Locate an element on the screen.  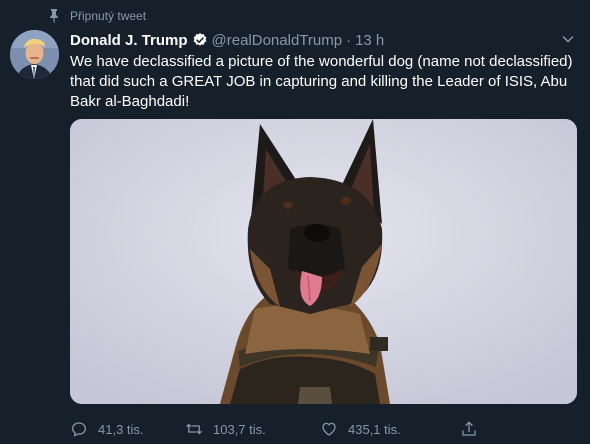
like-count: 435,1 tis. is located at coordinates (374, 429).